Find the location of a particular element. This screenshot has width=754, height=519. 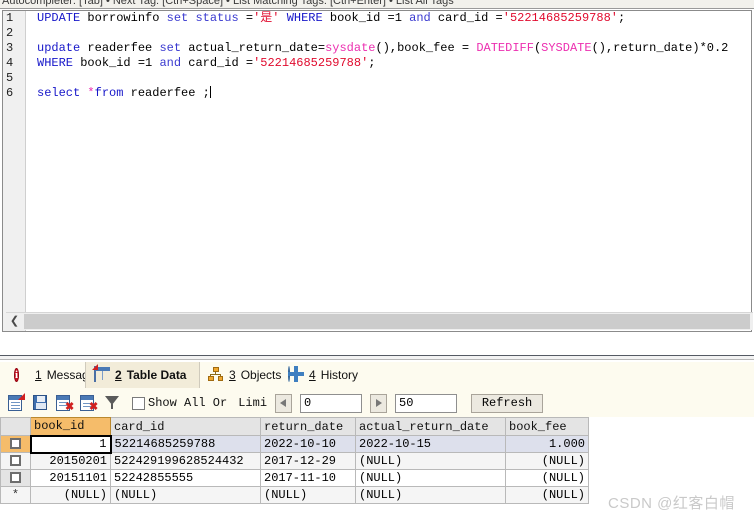

line-number: 2 is located at coordinates (10, 33).